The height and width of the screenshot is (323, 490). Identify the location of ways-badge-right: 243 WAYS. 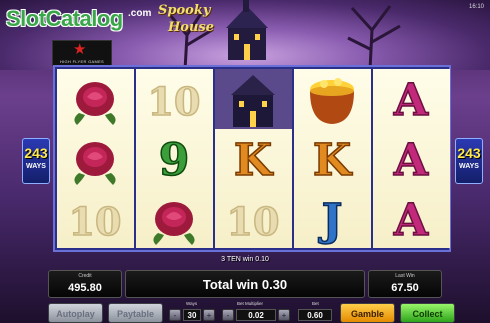
(469, 161).